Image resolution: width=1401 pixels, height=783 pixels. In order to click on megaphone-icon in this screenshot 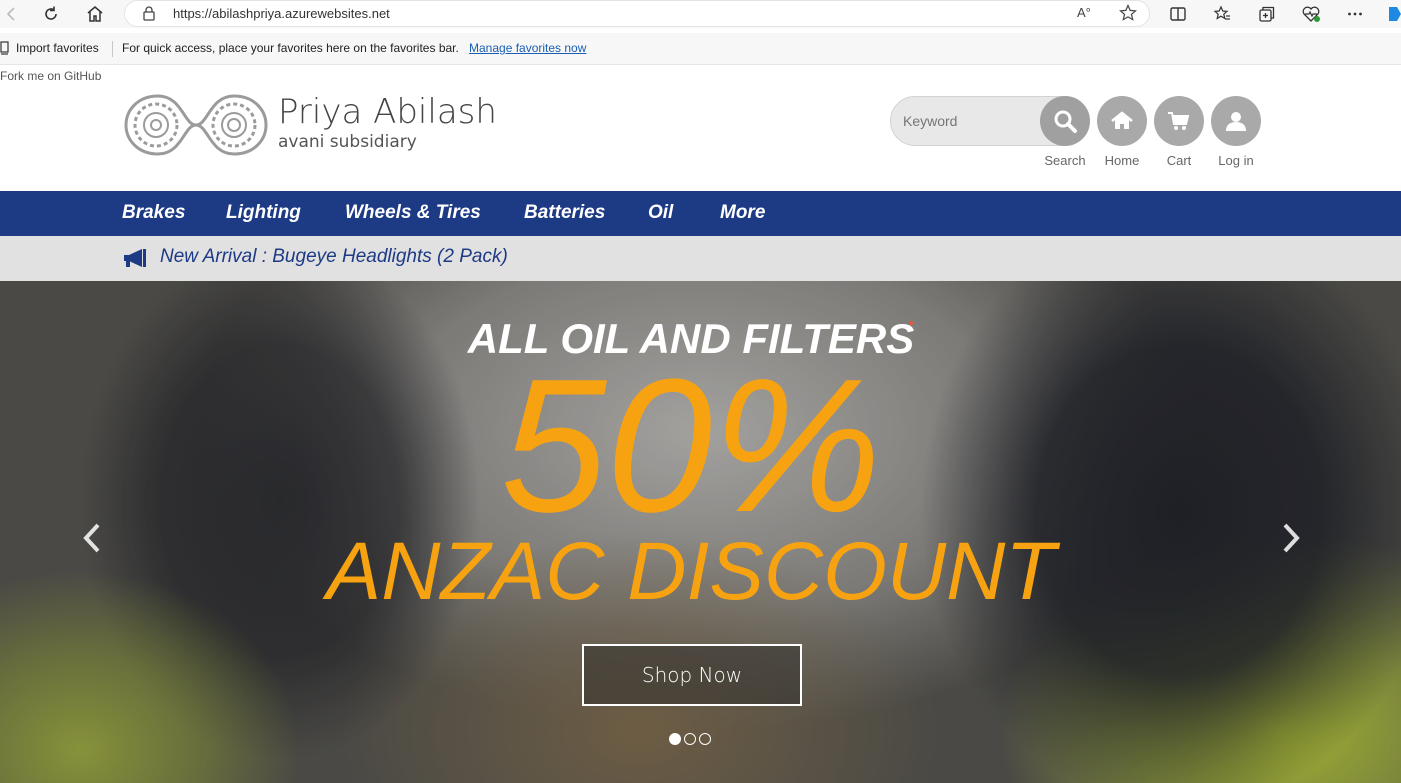, I will do `click(135, 260)`.